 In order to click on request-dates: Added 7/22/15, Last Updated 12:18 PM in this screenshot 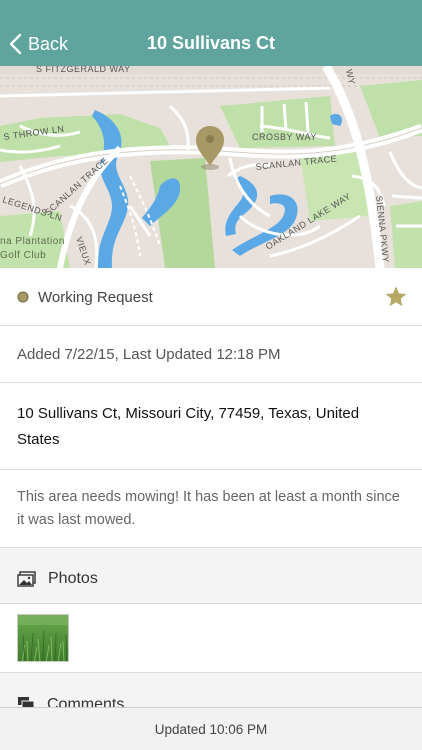, I will do `click(149, 354)`.